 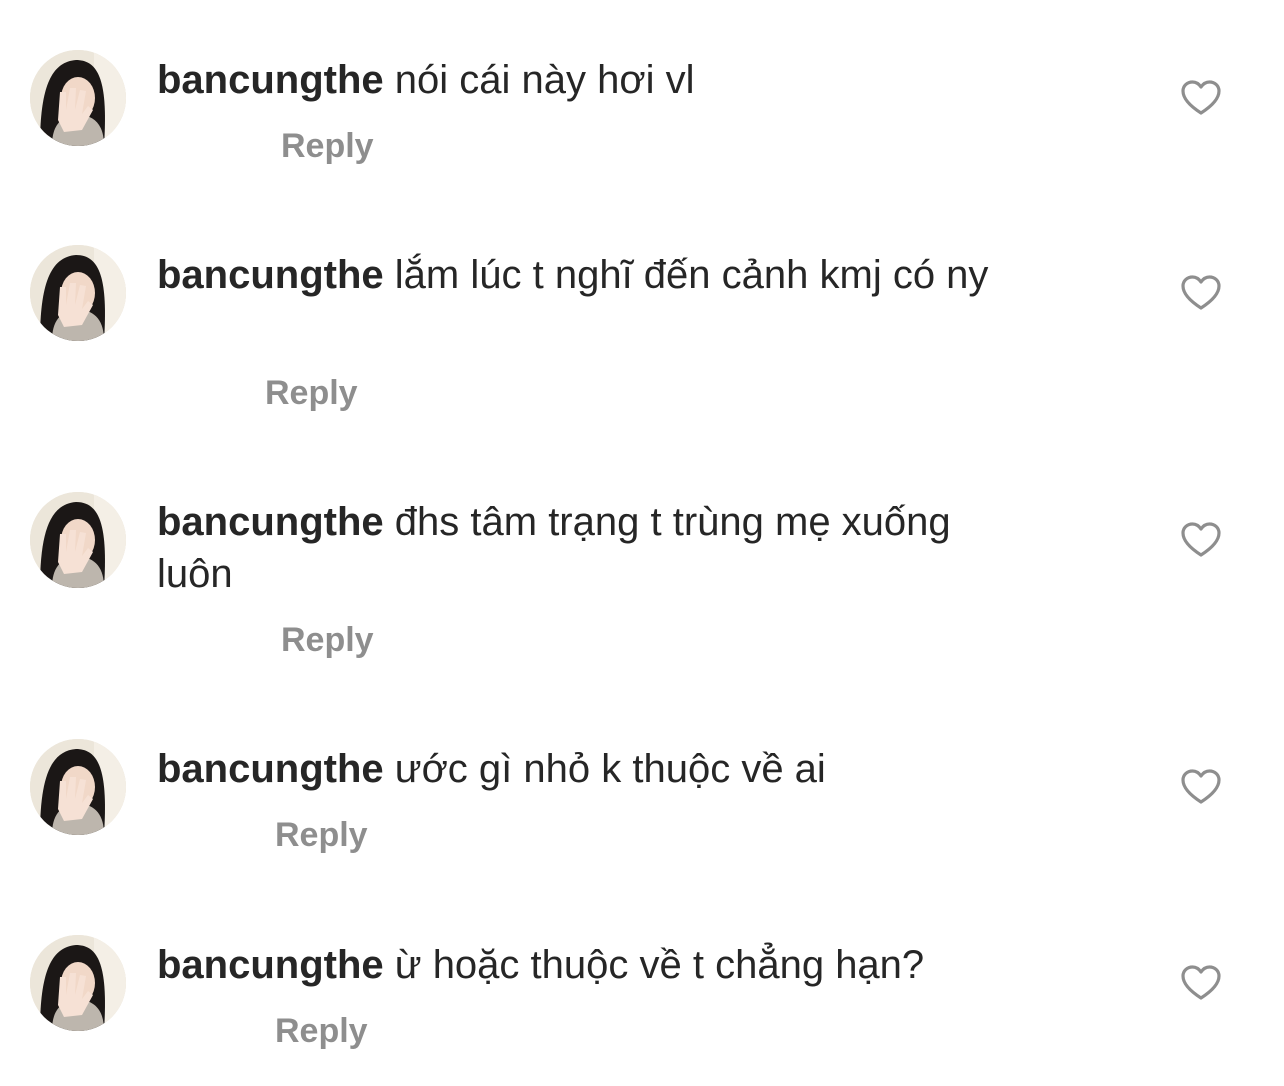 I want to click on comment-text-block: bancungthe nói cái này hơi vl, so click(x=597, y=80).